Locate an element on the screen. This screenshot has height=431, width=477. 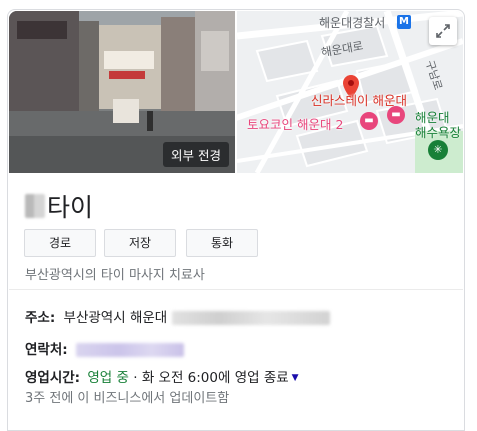
divider is located at coordinates (236, 289).